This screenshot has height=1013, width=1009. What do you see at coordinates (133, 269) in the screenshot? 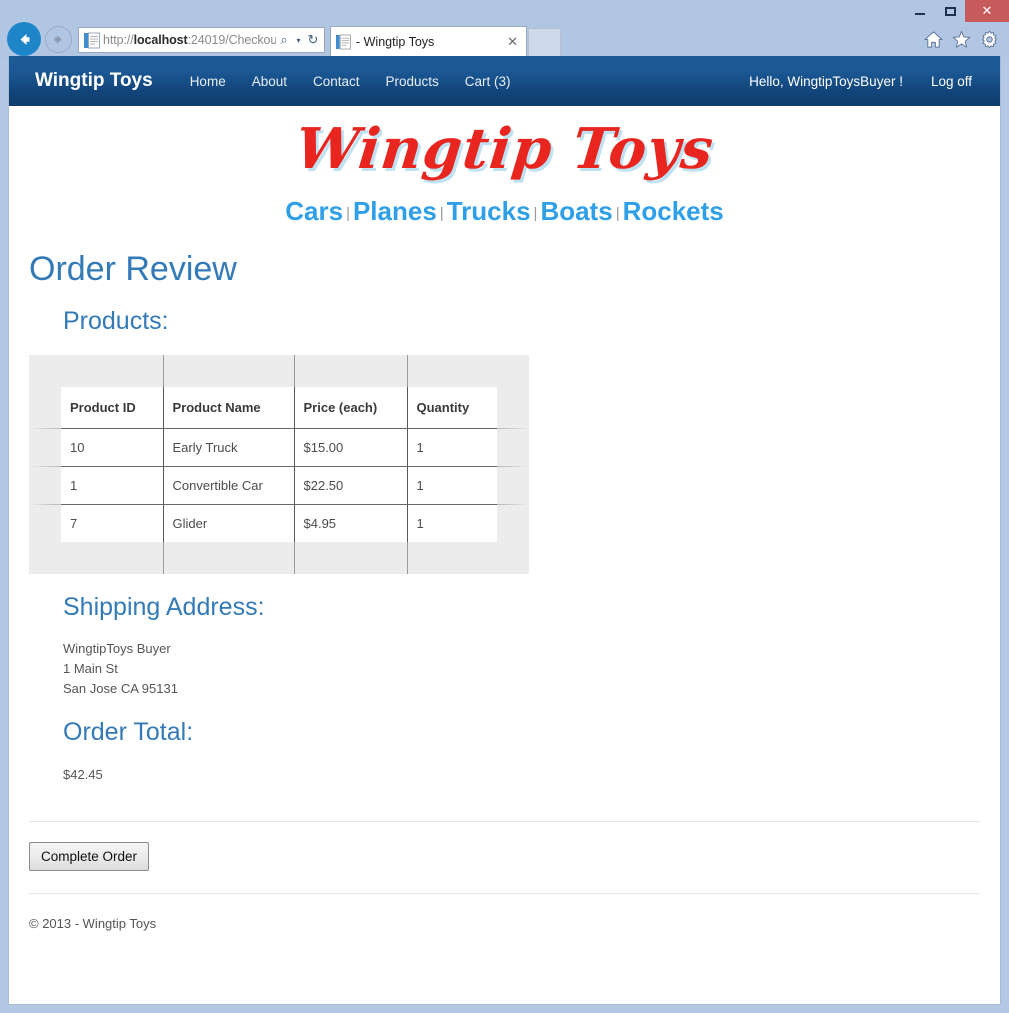
I see `page-title: Order Review` at bounding box center [133, 269].